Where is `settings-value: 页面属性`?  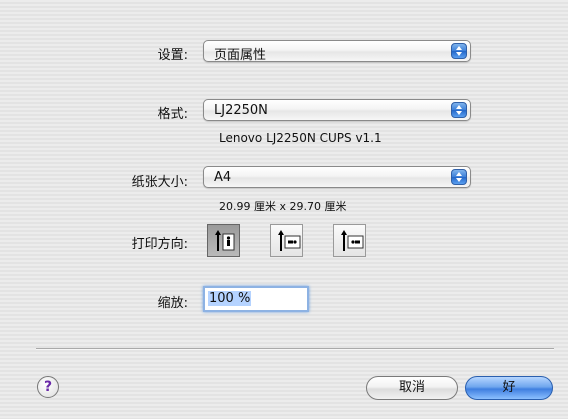
settings-value: 页面属性 is located at coordinates (240, 55).